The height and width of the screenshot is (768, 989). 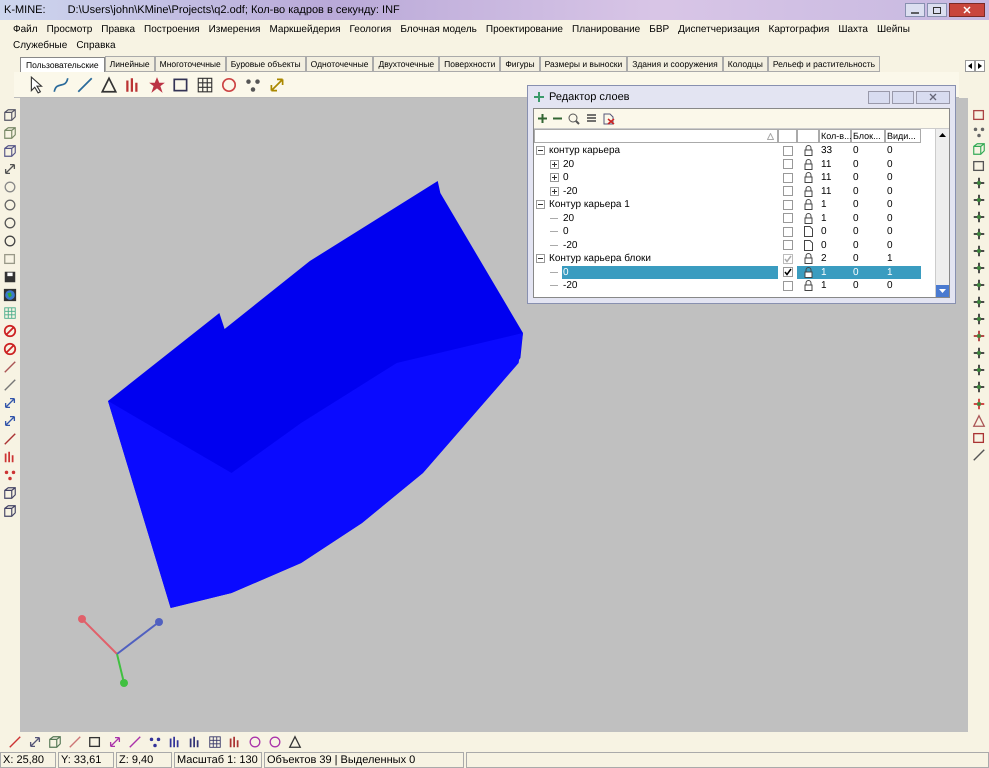 What do you see at coordinates (584, 64) in the screenshot?
I see `tab: Размеры и выноски` at bounding box center [584, 64].